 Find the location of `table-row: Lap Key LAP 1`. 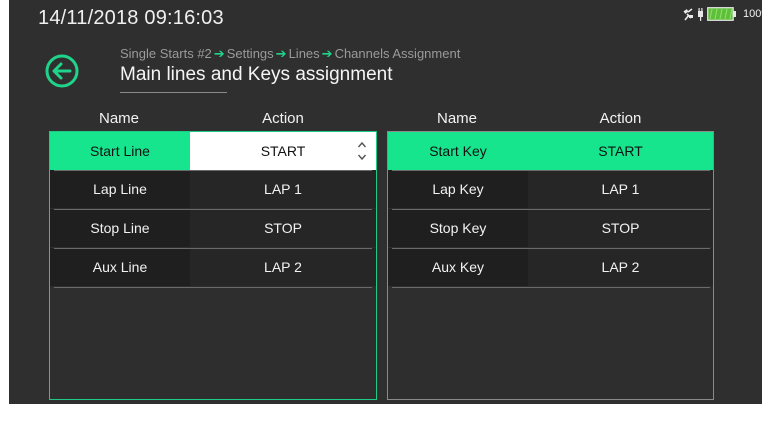

table-row: Lap Key LAP 1 is located at coordinates (550, 189).